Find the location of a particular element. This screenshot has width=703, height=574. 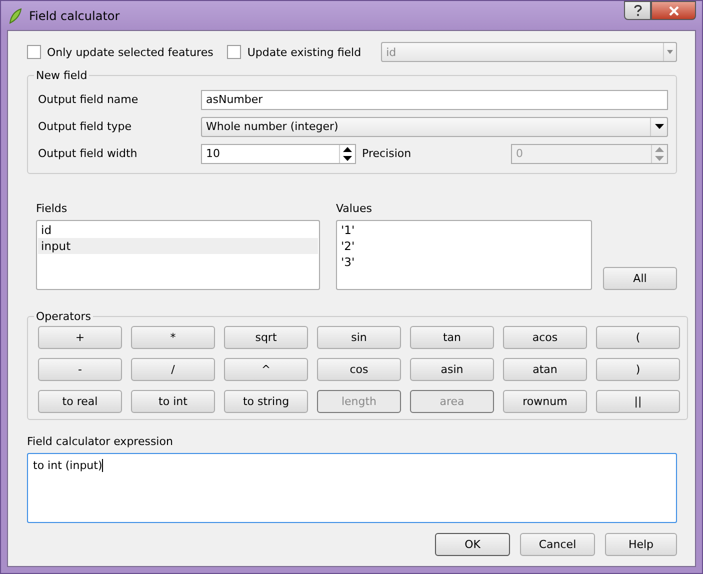

operator-button: atan is located at coordinates (545, 369).